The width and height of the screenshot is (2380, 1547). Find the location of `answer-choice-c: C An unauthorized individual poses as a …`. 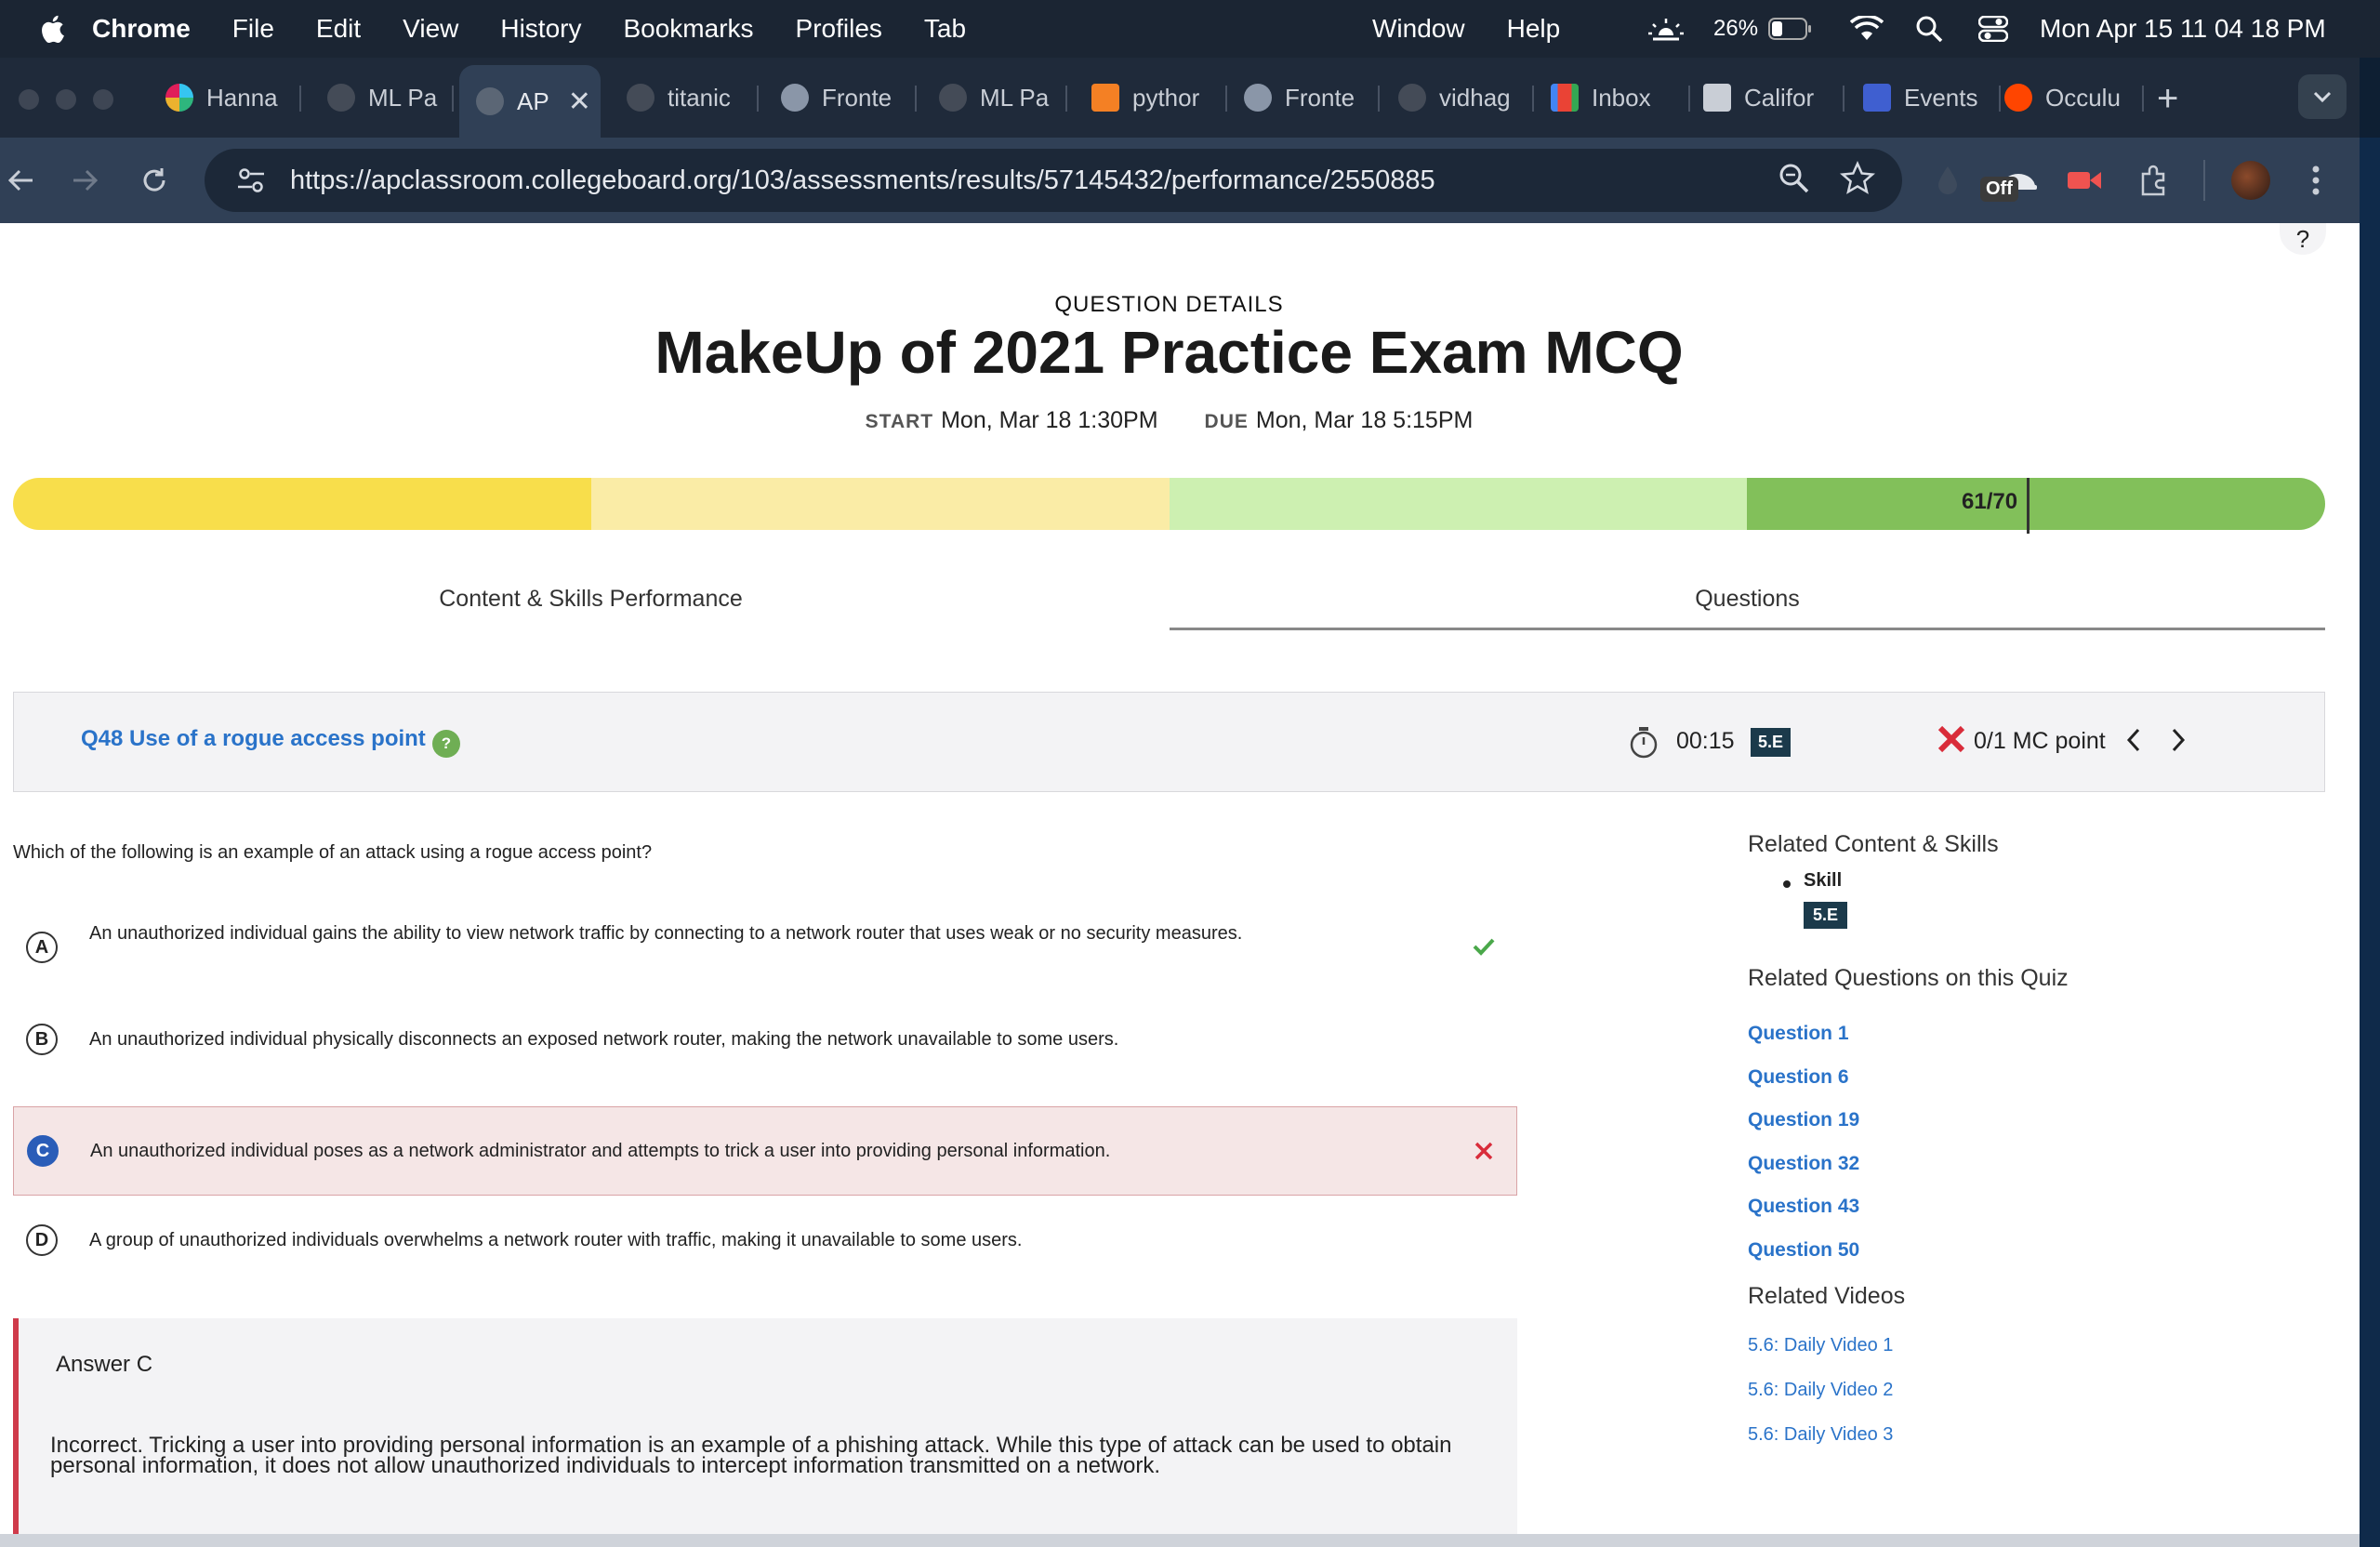

answer-choice-c: C An unauthorized individual poses as a … is located at coordinates (765, 1151).